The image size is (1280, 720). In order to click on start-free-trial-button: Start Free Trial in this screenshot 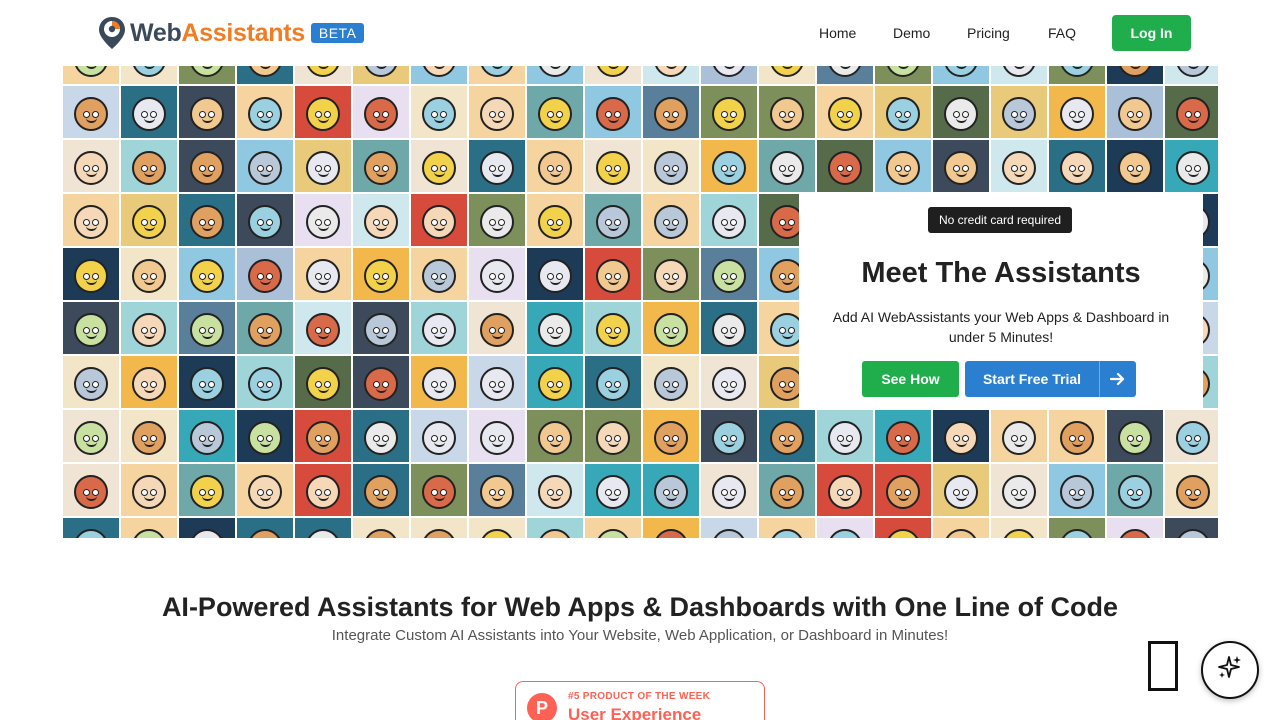, I will do `click(1050, 379)`.